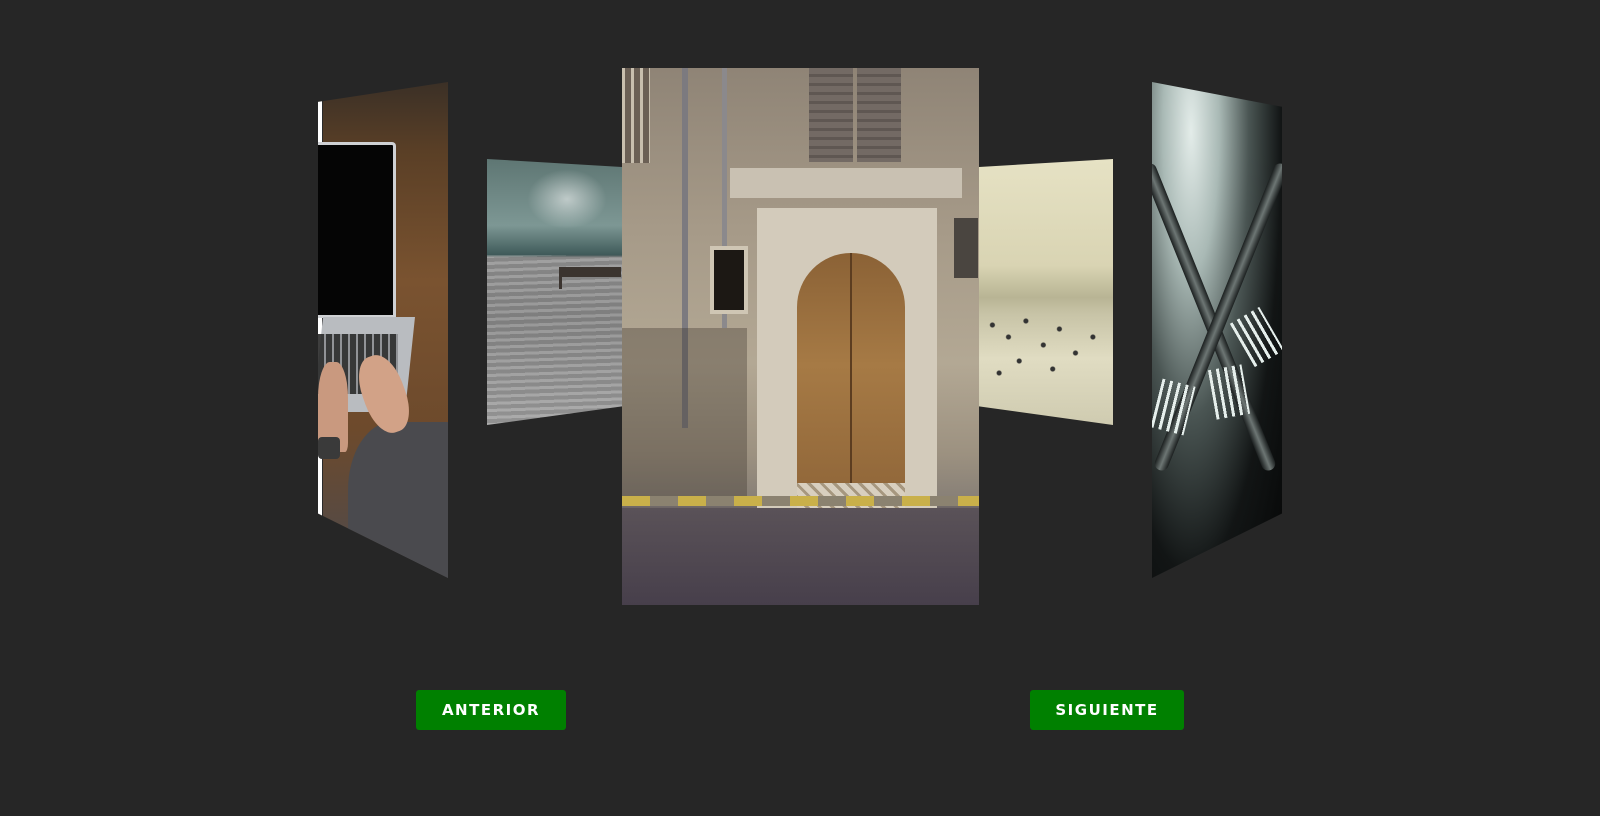 This screenshot has height=816, width=1600. I want to click on watch, so click(329, 448).